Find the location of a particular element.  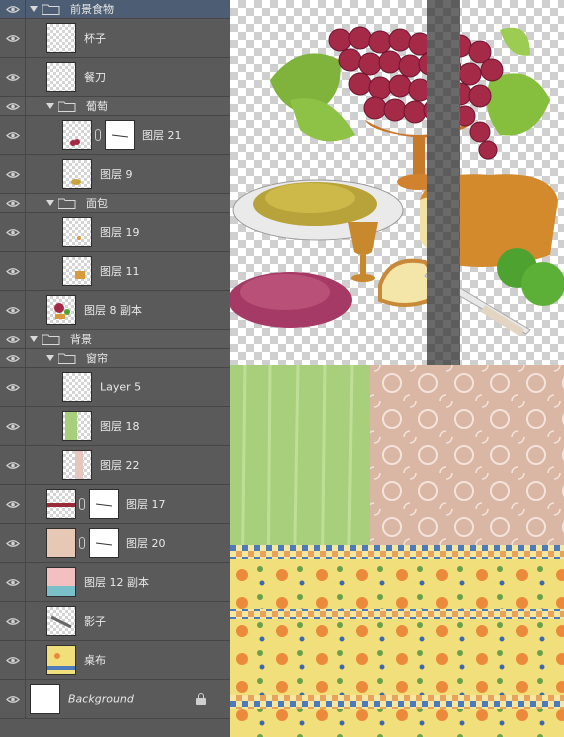

layer-row-l-cup: 杯子 is located at coordinates (115, 38).